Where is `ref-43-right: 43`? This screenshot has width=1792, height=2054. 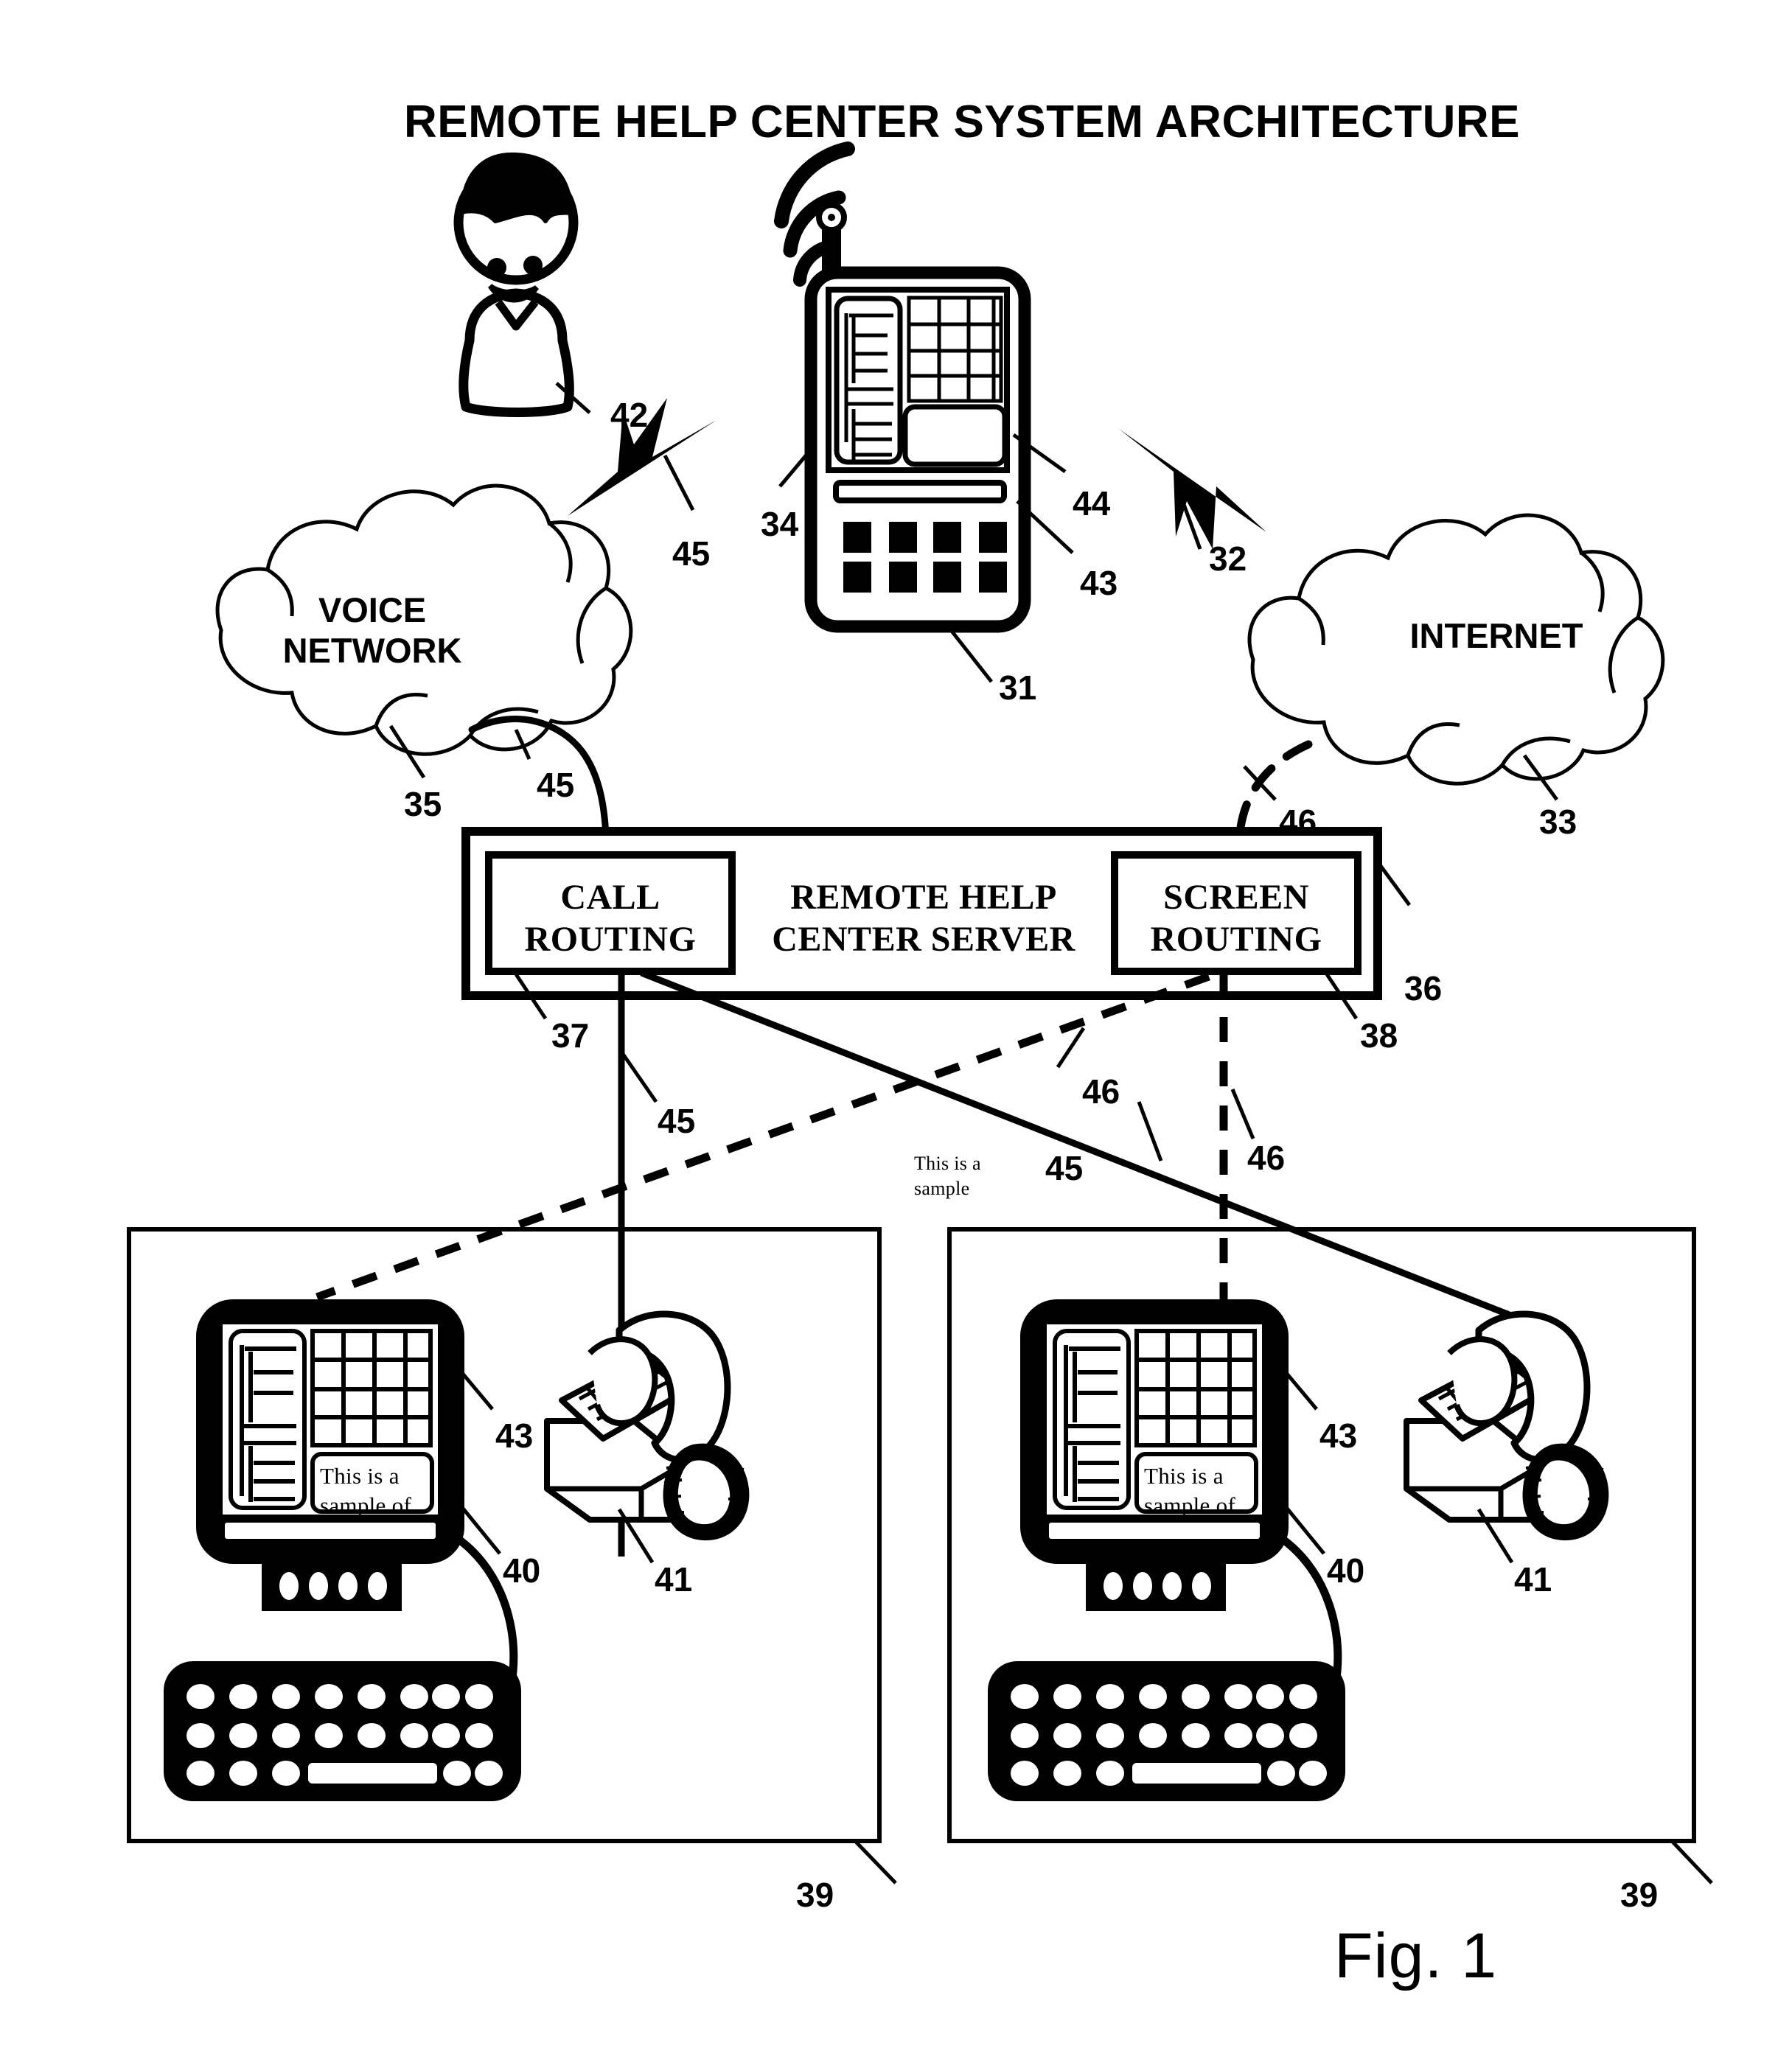
ref-43-right: 43 is located at coordinates (1338, 1436).